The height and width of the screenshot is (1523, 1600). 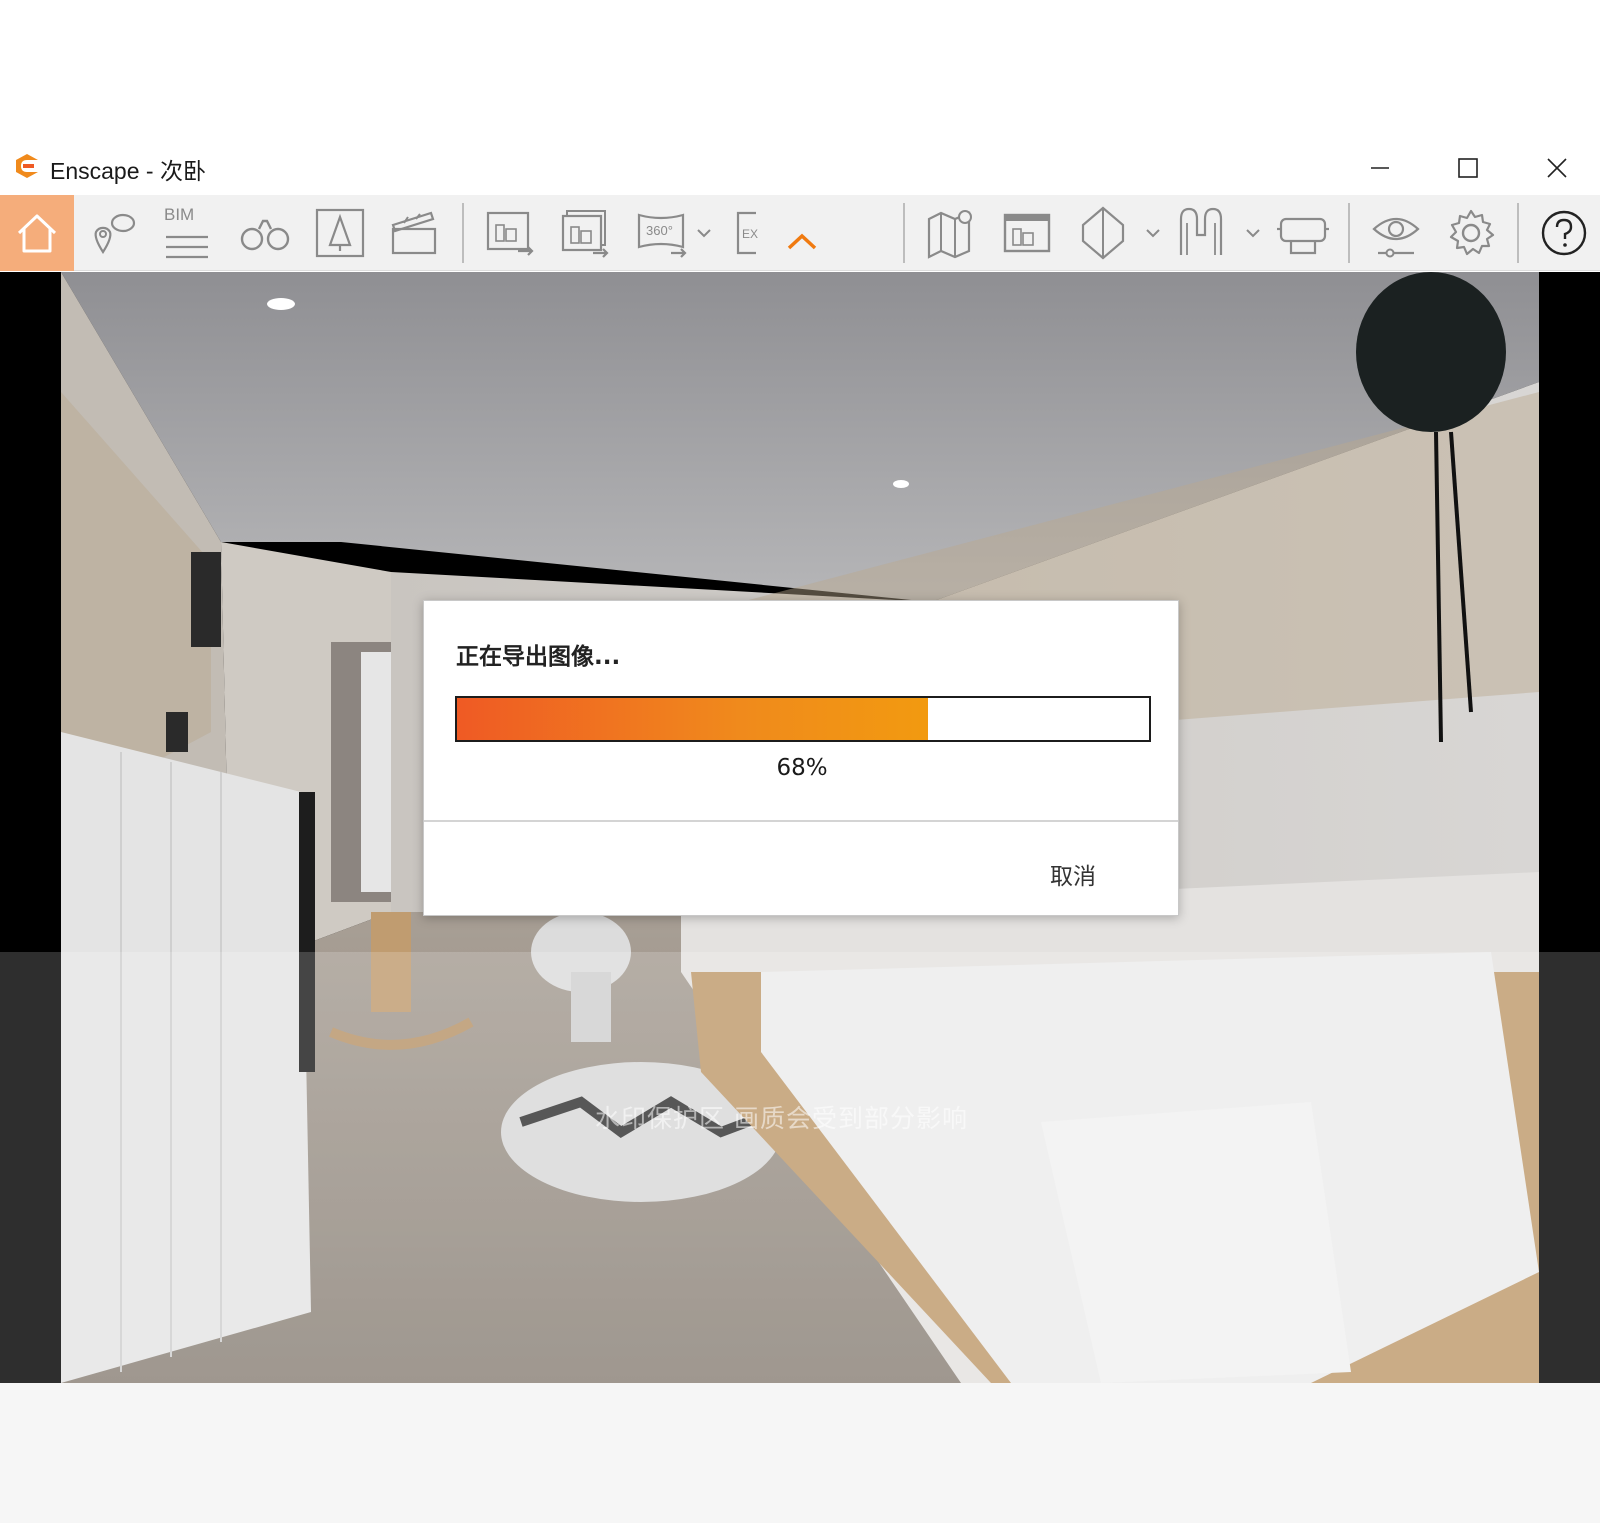 I want to click on watermark-text: 水印保护区 画质会受到部分影响, so click(x=781, y=1118).